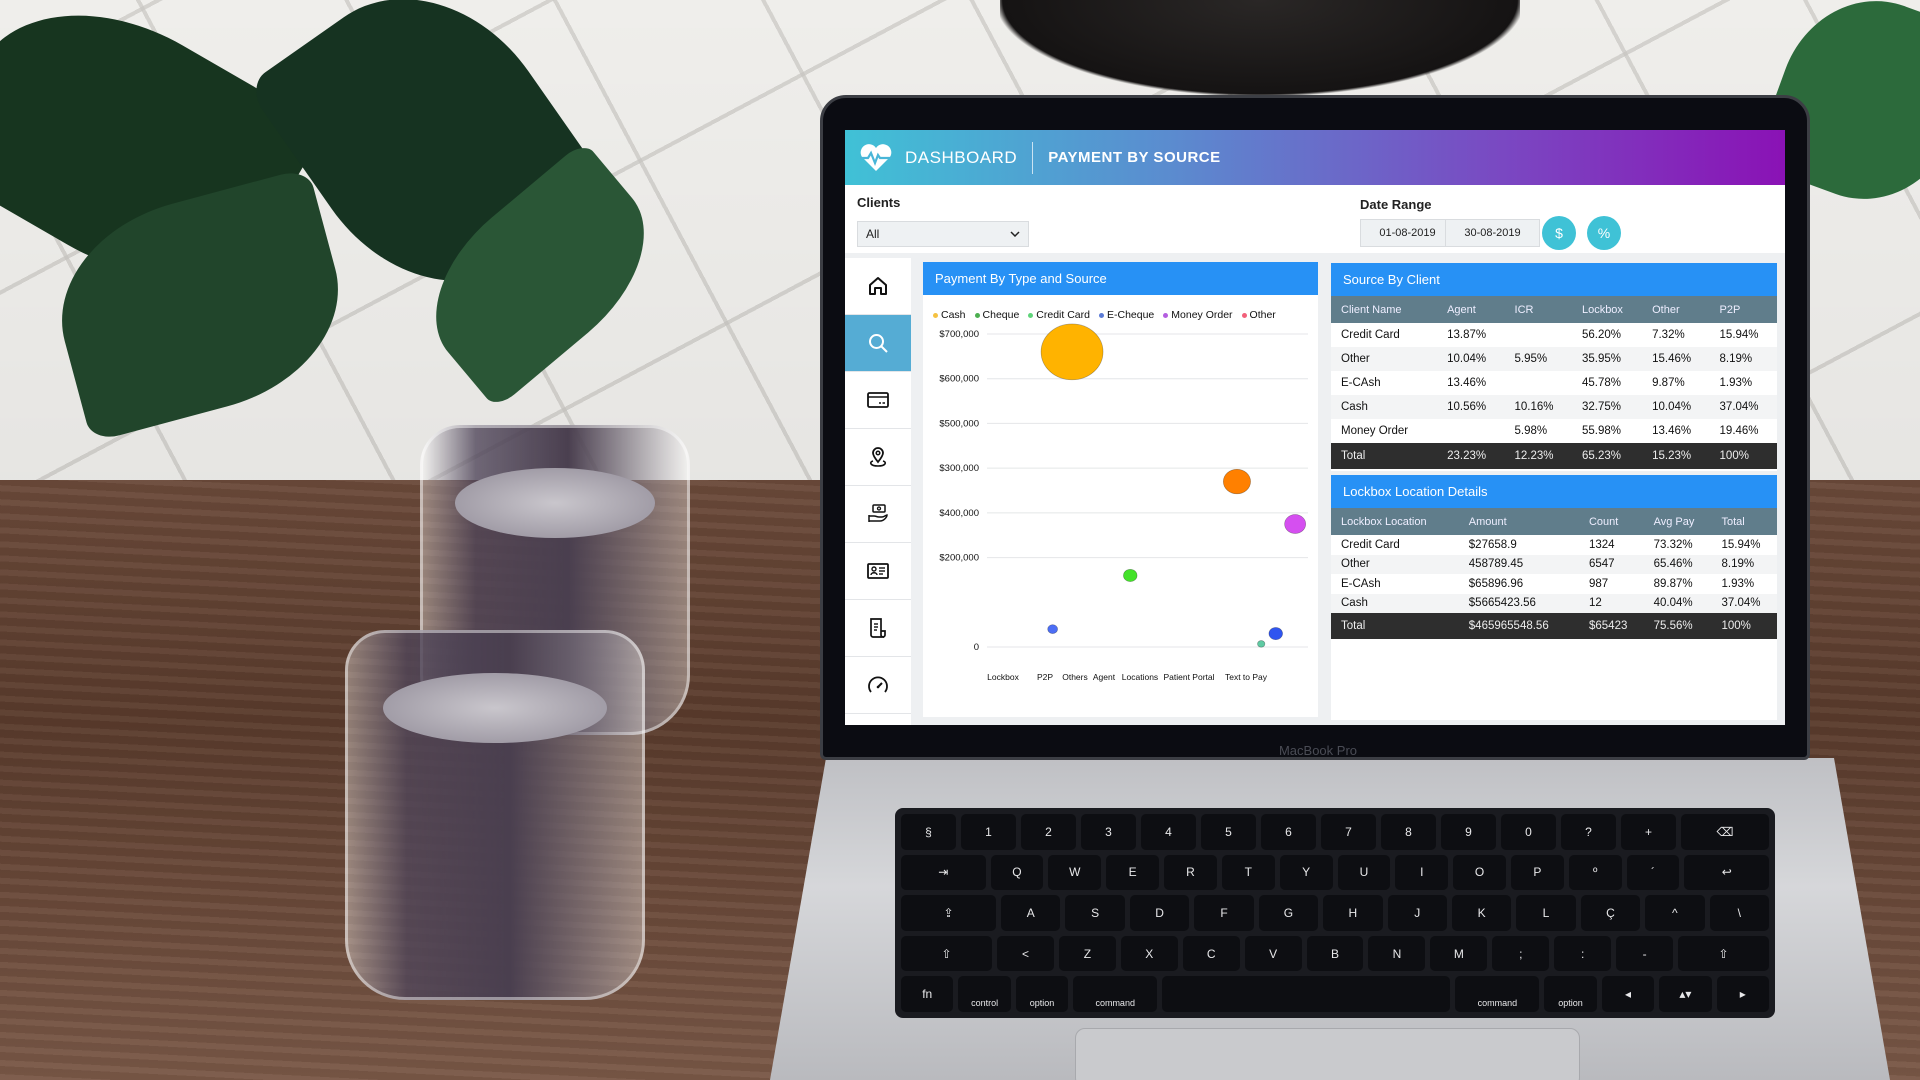 Image resolution: width=1920 pixels, height=1080 pixels. What do you see at coordinates (1224, 913) in the screenshot?
I see `keyboard-key: F` at bounding box center [1224, 913].